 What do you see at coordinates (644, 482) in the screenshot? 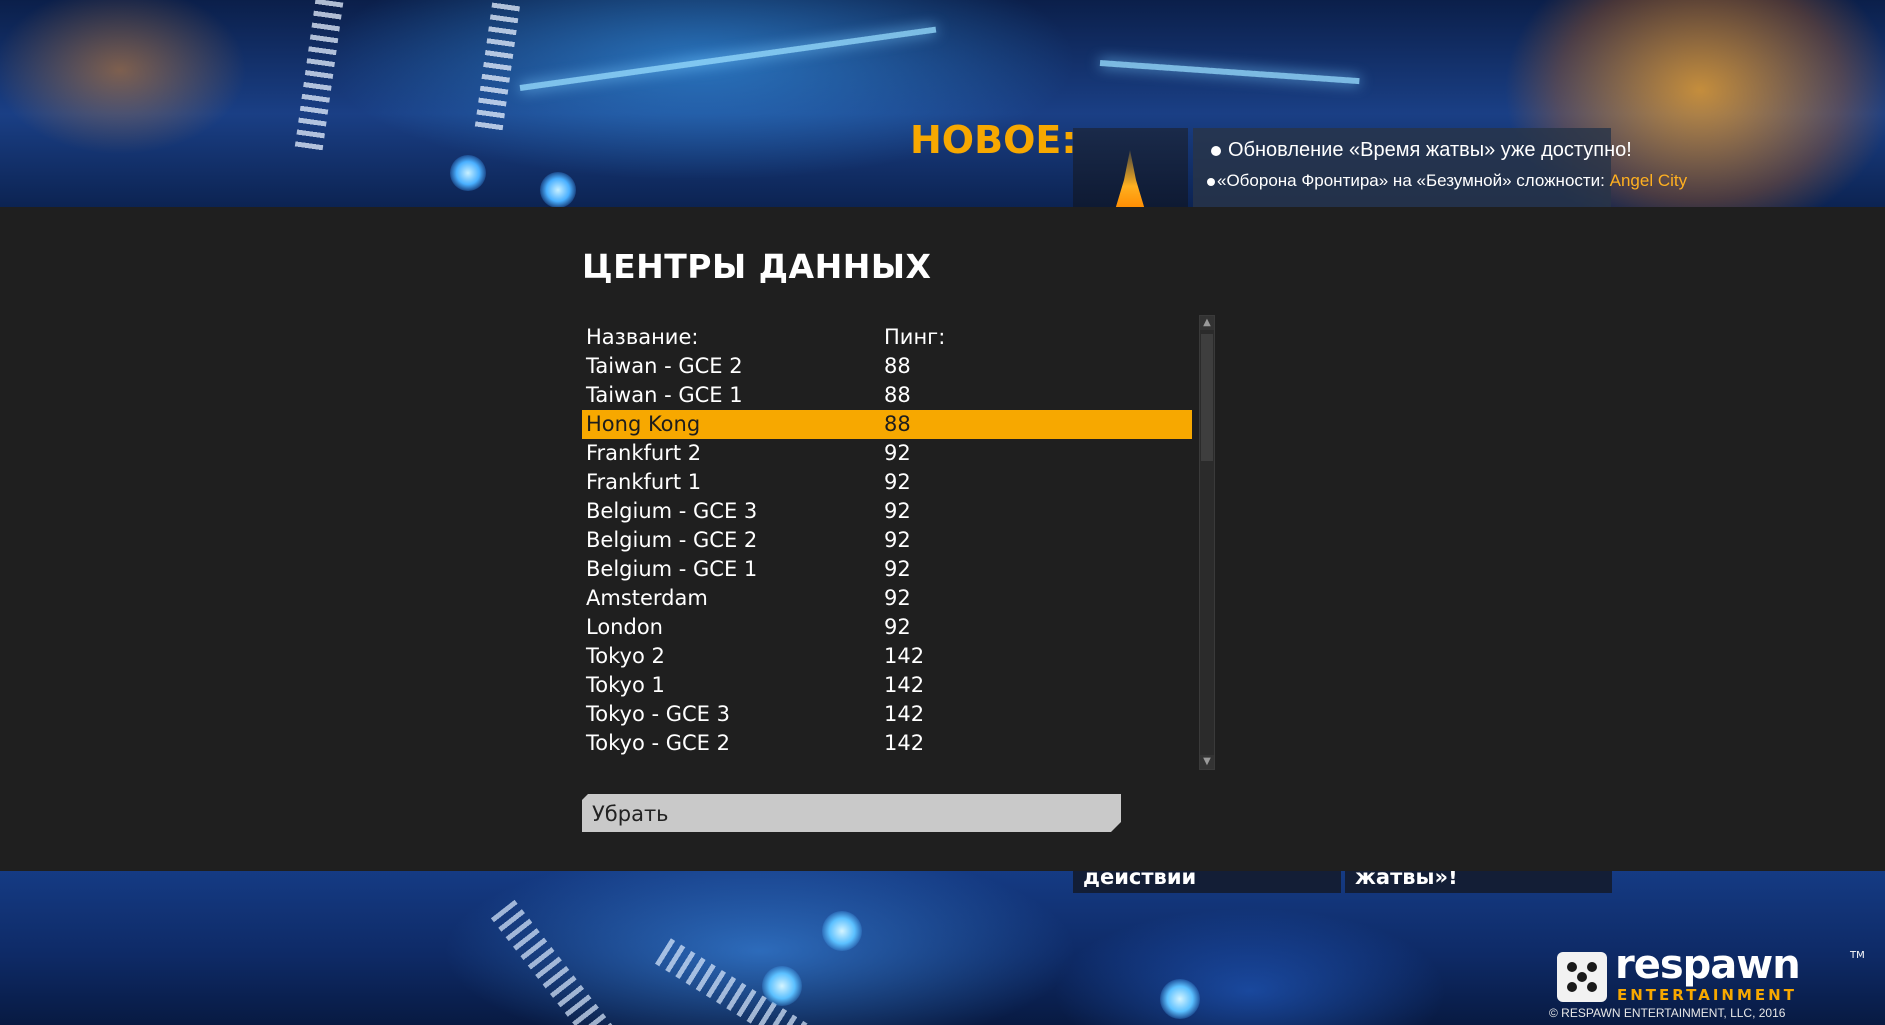
I see `datacenter-name: Frankfurt 1` at bounding box center [644, 482].